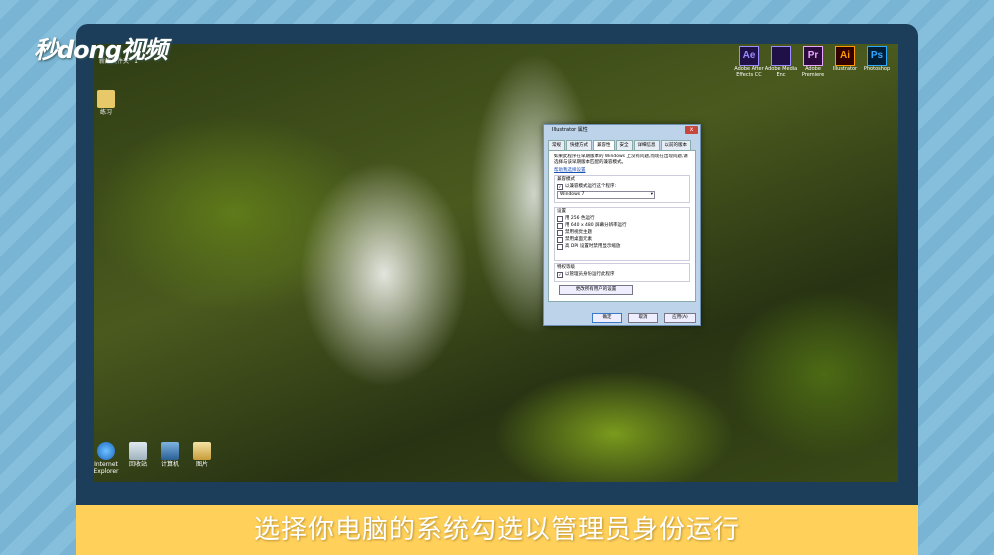  I want to click on desktop-item-practice: 练习, so click(110, 103).